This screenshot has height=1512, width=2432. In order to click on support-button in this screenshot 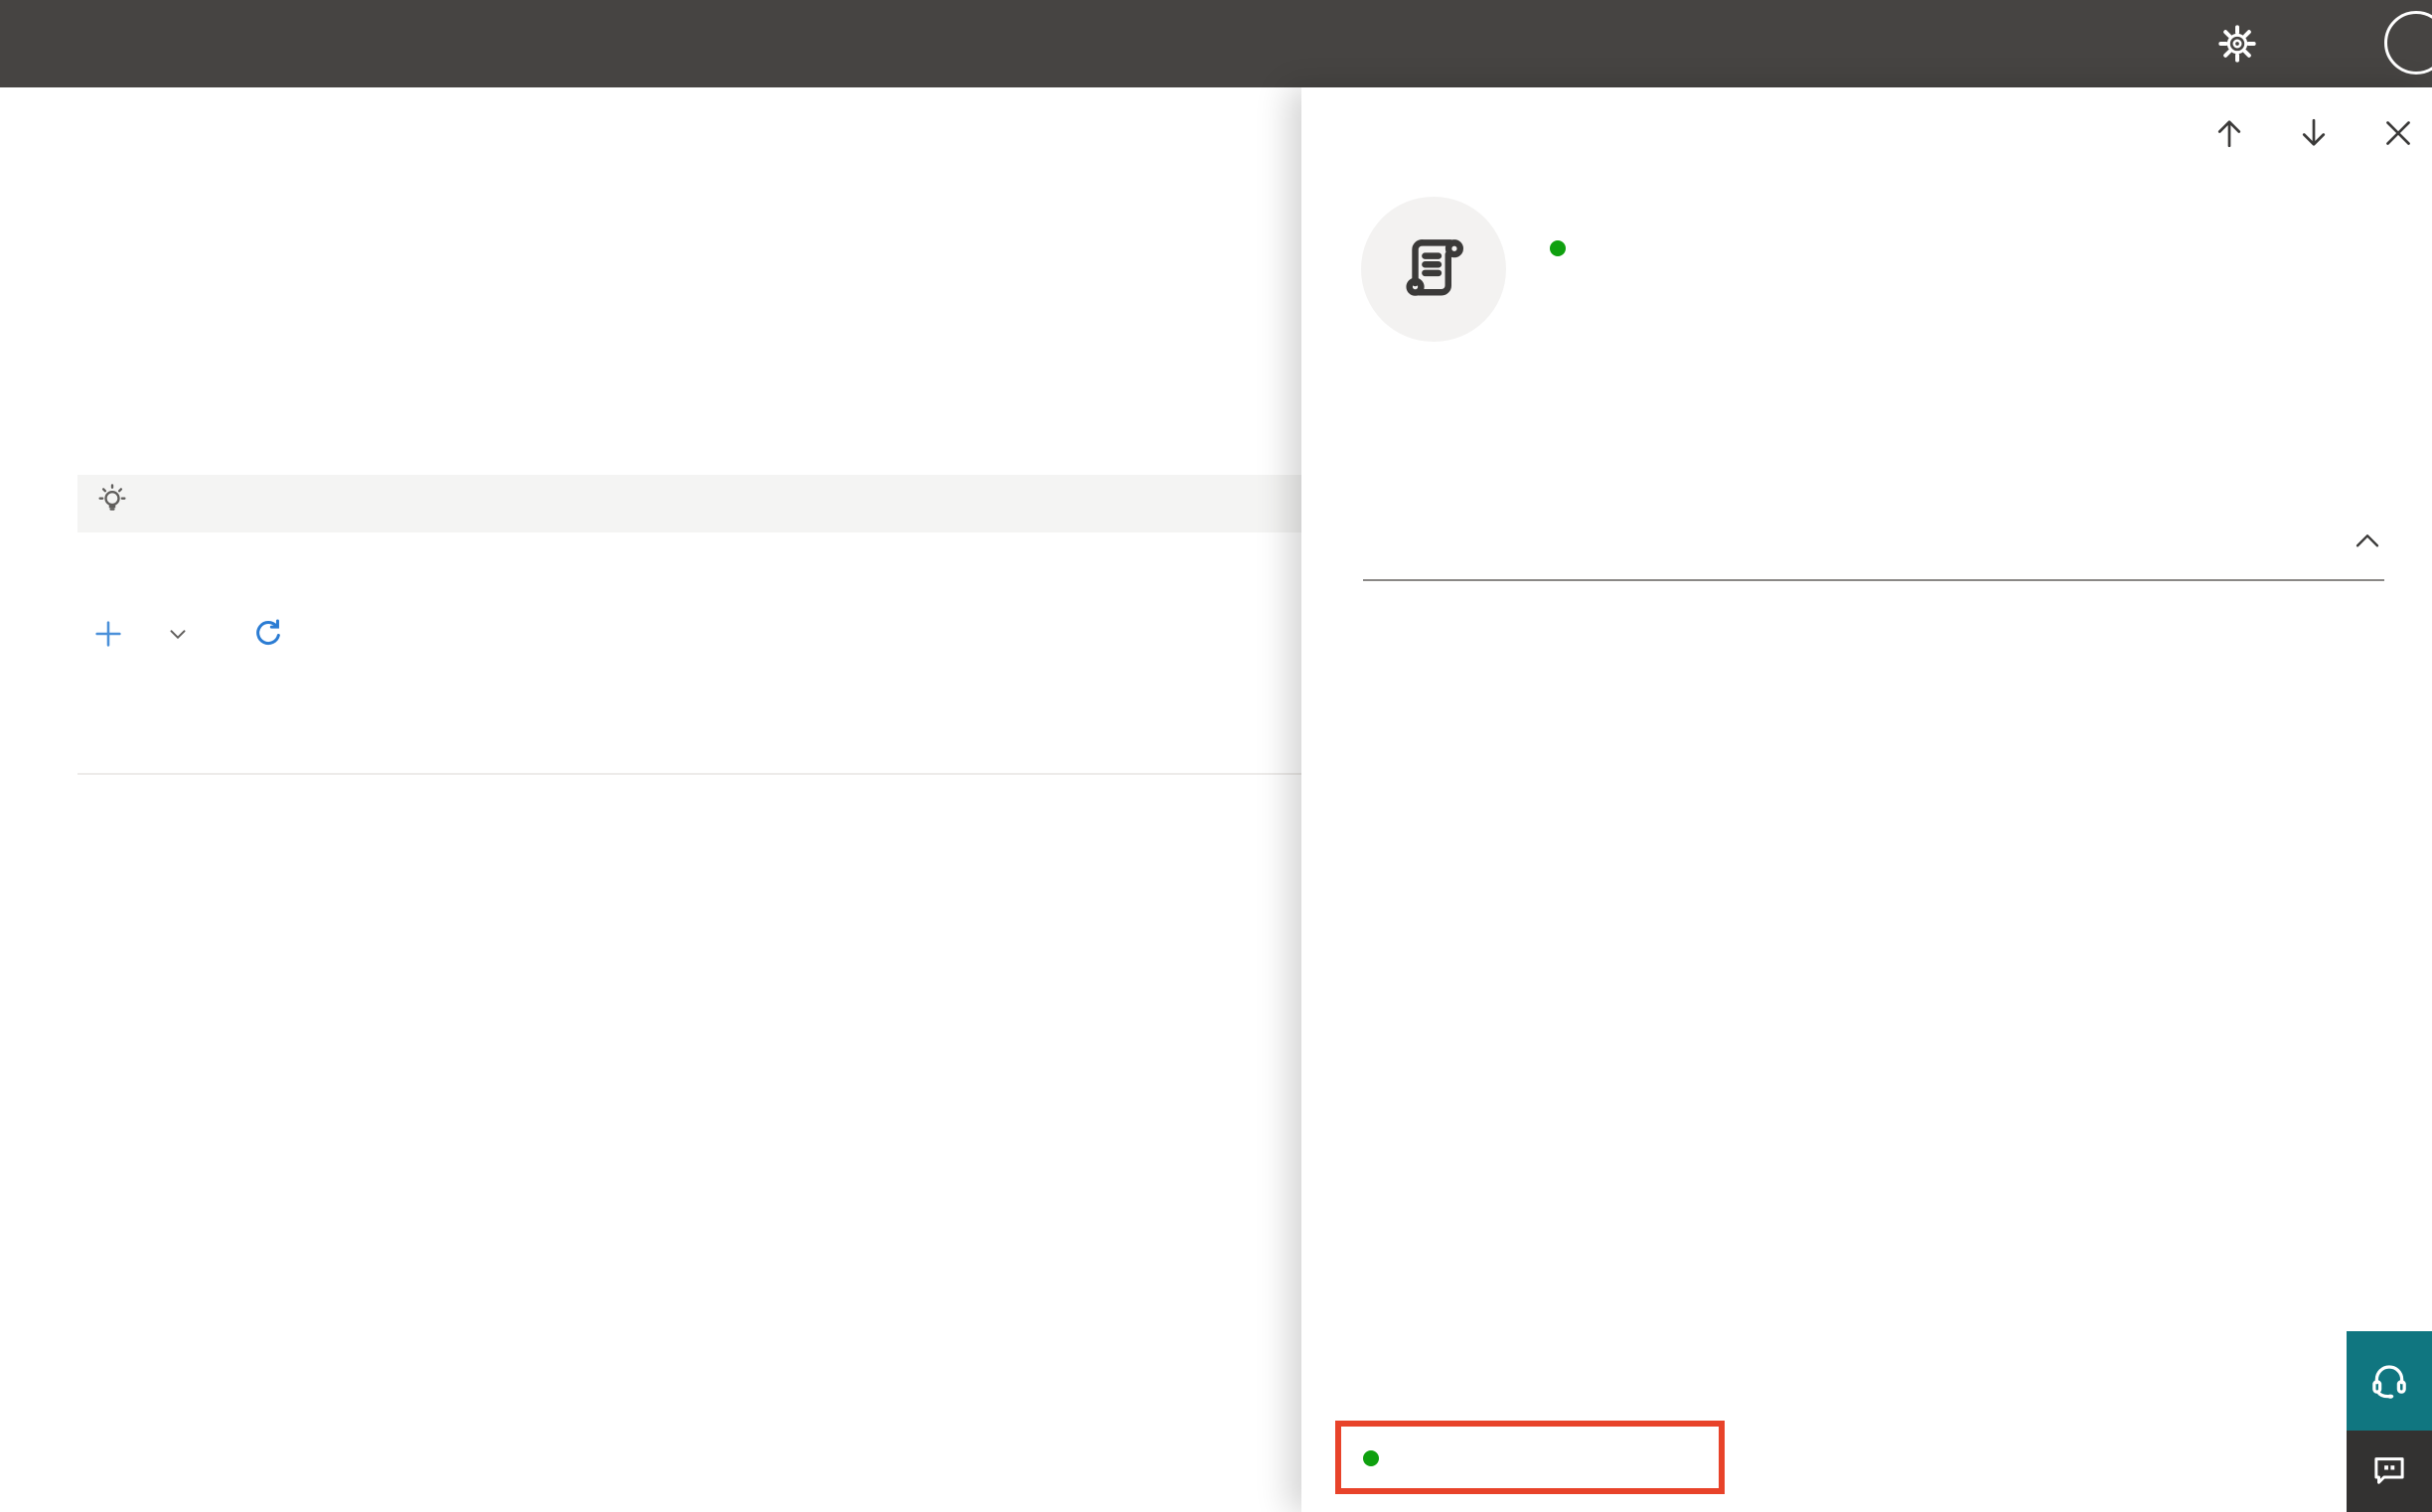, I will do `click(2389, 1381)`.